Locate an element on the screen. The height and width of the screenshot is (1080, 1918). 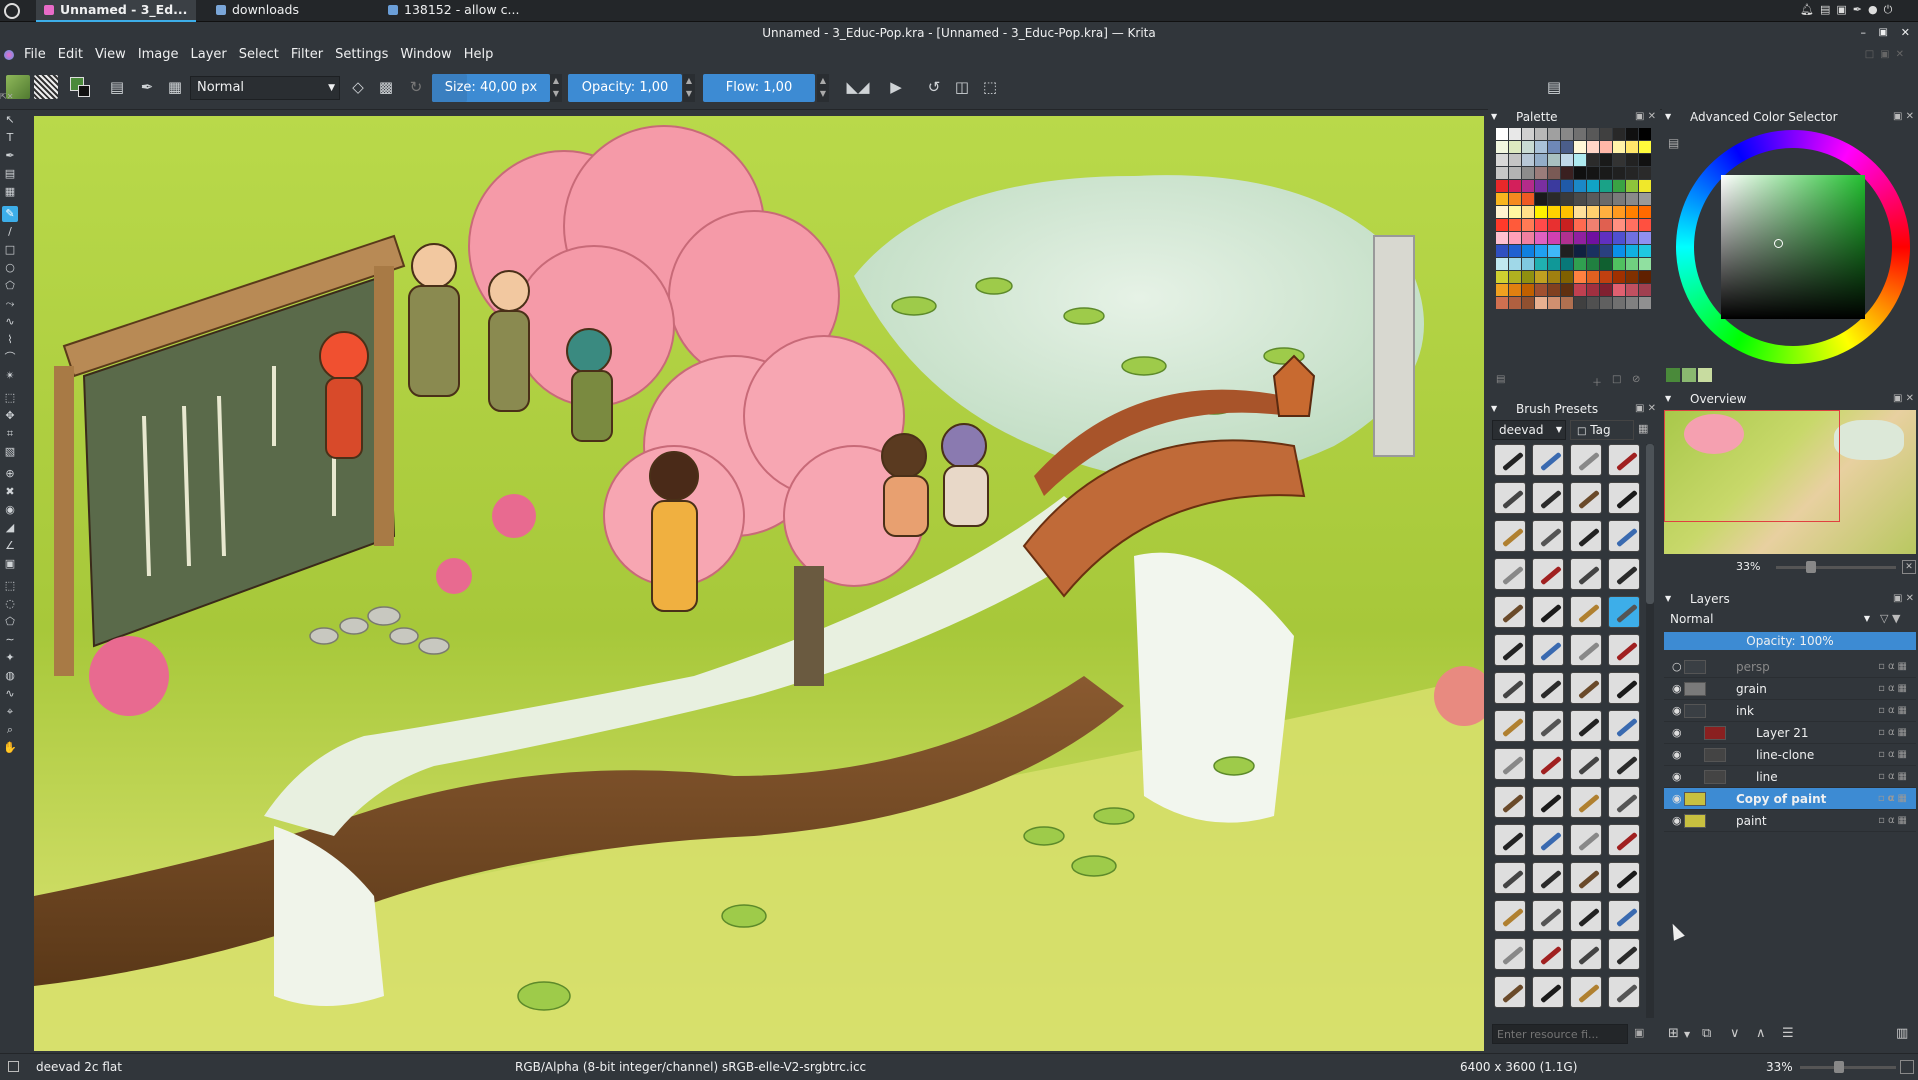
freehand-brush-tool-icon: ✎ is located at coordinates (10, 214).